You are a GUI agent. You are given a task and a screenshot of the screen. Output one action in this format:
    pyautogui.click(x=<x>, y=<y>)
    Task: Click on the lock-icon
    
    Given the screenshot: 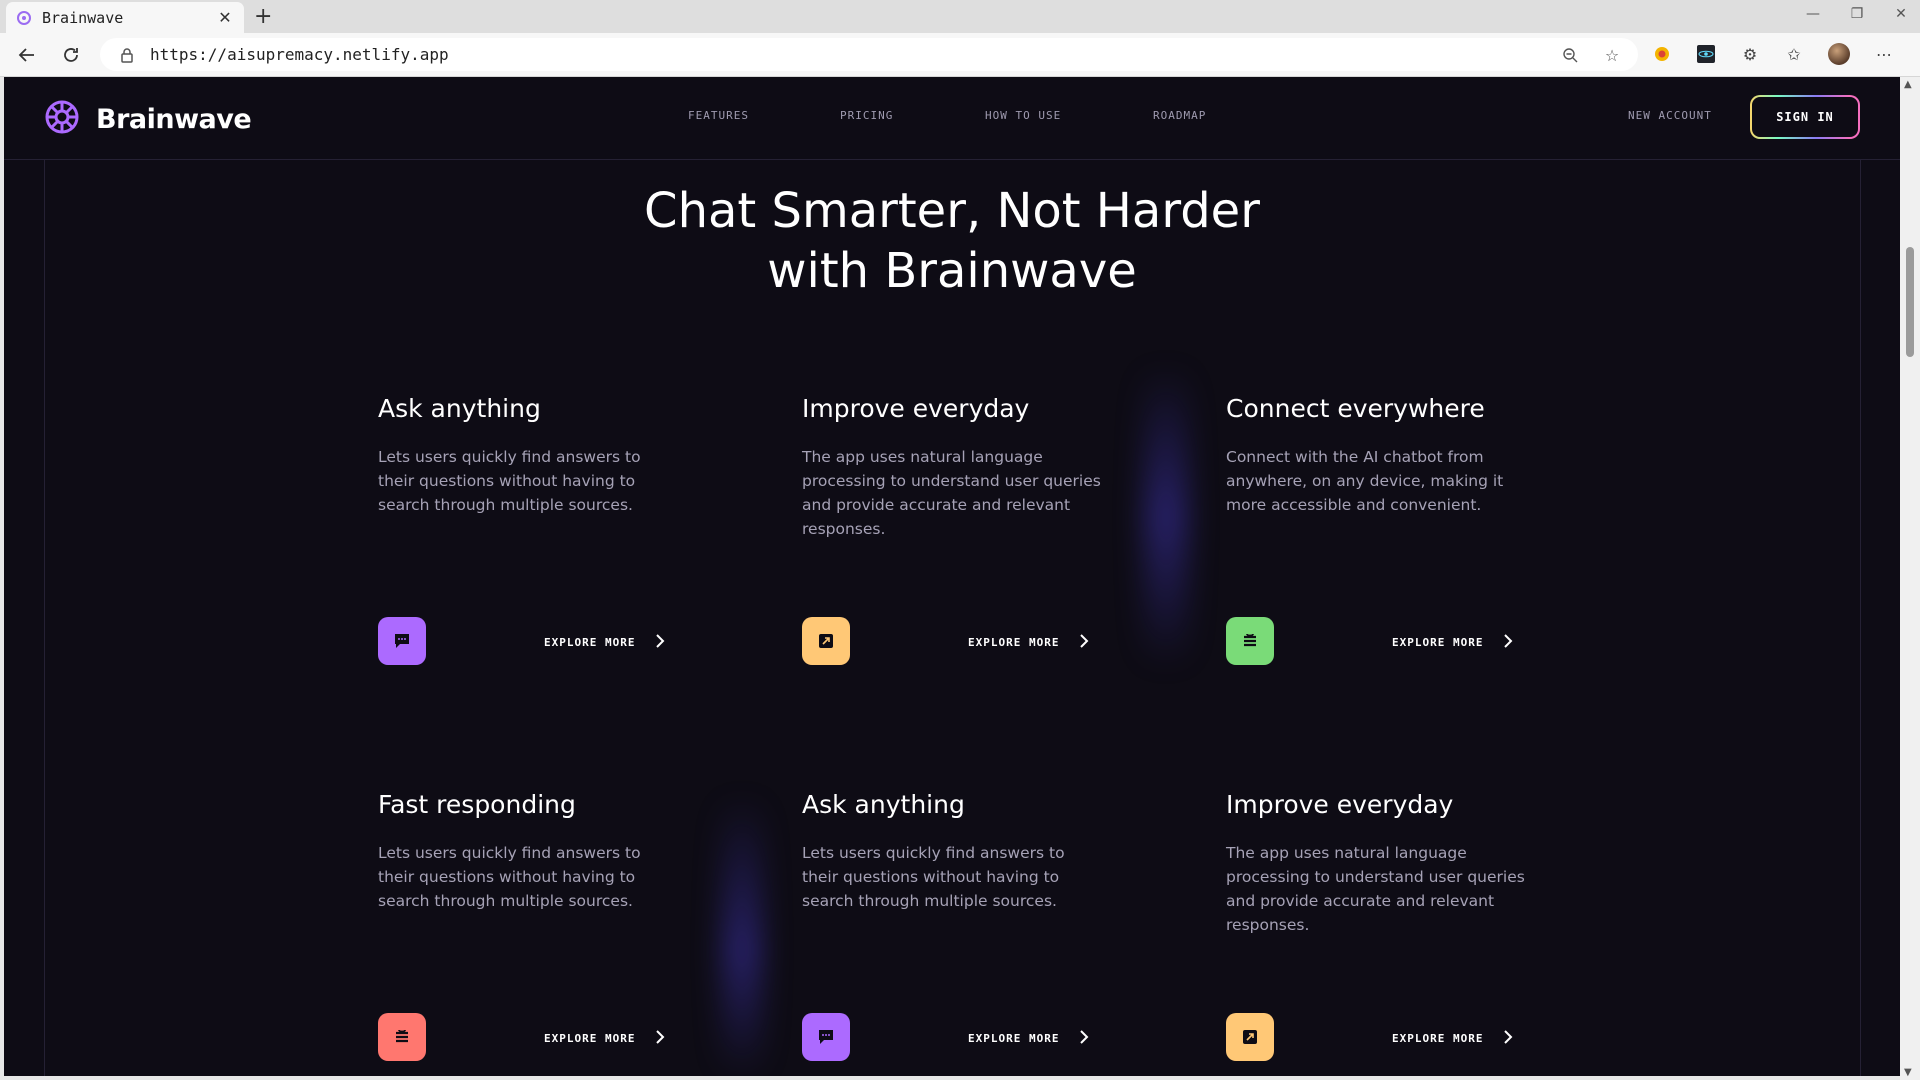 What is the action you would take?
    pyautogui.click(x=128, y=55)
    